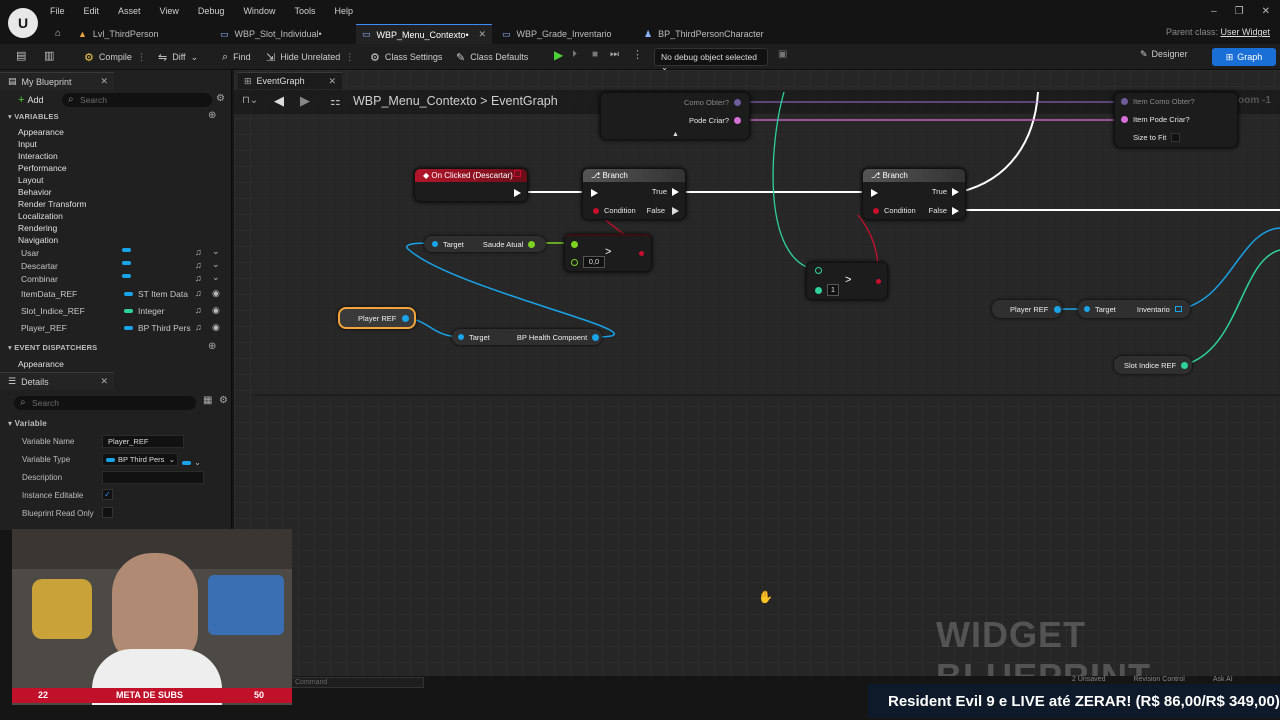 Image resolution: width=1280 pixels, height=720 pixels. What do you see at coordinates (33, 116) in the screenshot?
I see `variables-header: ▾ VARIABLES` at bounding box center [33, 116].